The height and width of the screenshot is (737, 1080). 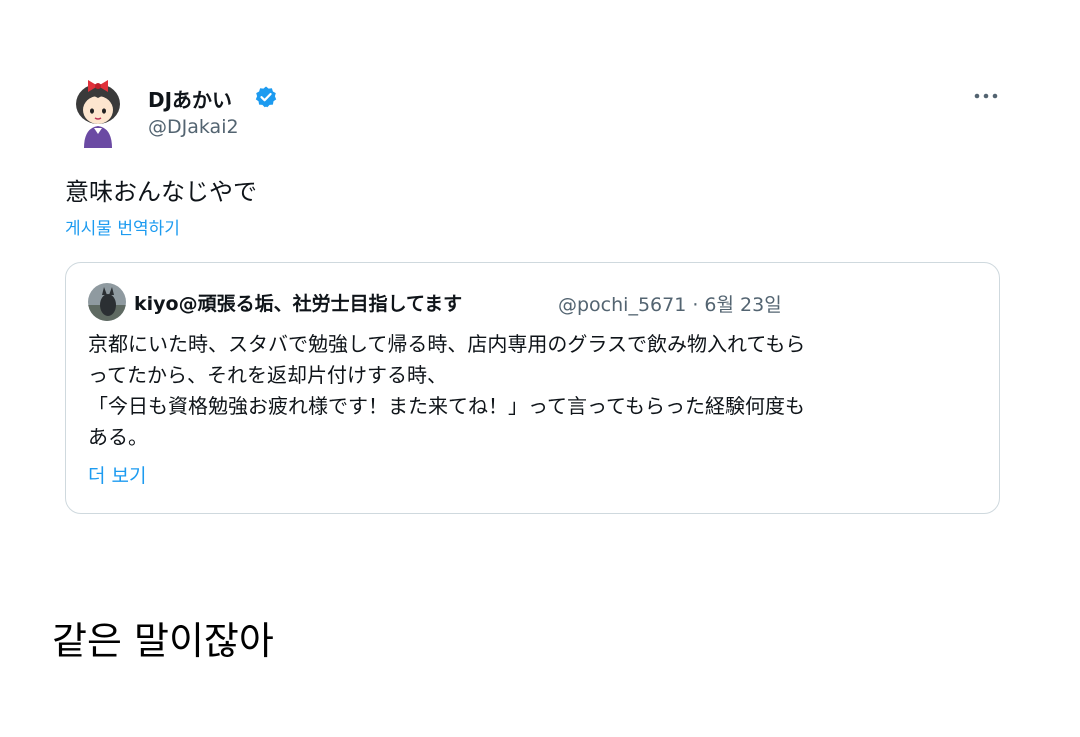 What do you see at coordinates (163, 641) in the screenshot?
I see `caption-text: 같은 말이잖아` at bounding box center [163, 641].